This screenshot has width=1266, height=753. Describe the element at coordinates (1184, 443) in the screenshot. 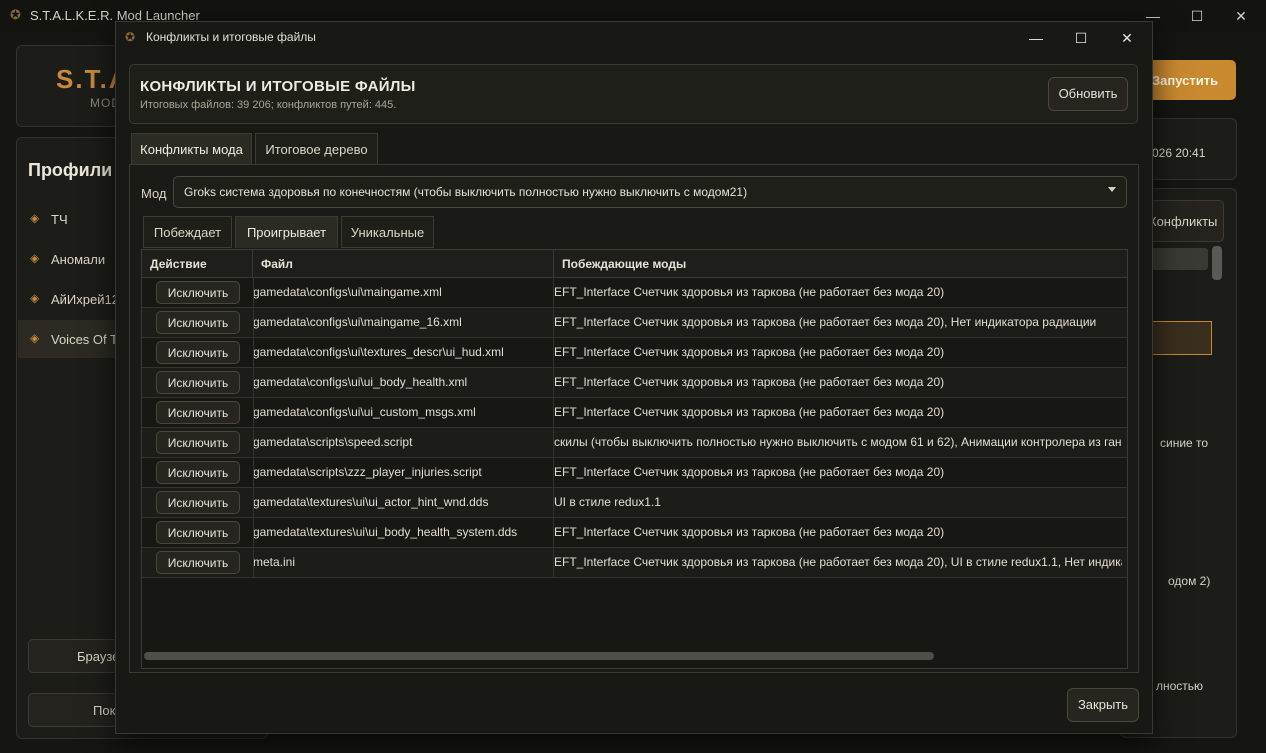

I see `description-fragment: синие то` at that location.